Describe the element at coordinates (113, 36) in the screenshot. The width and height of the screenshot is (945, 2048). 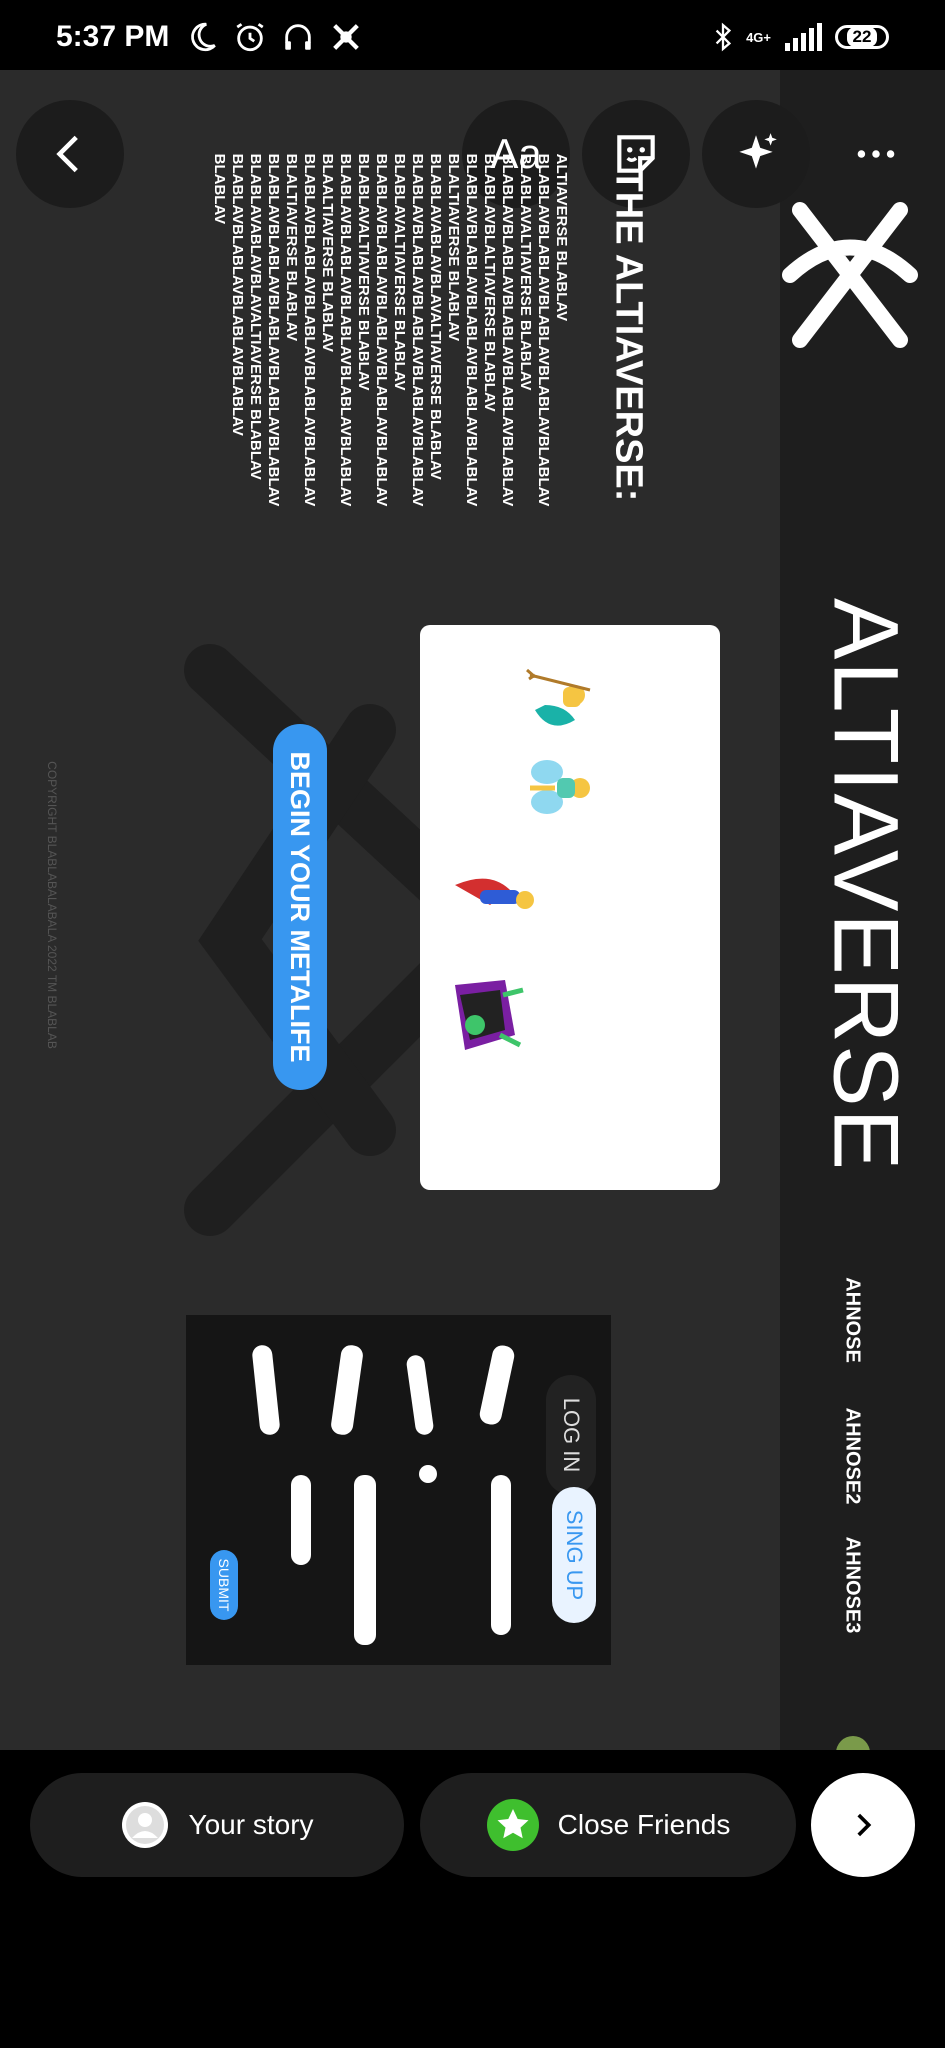
I see `status-time: 5:37 PM` at that location.